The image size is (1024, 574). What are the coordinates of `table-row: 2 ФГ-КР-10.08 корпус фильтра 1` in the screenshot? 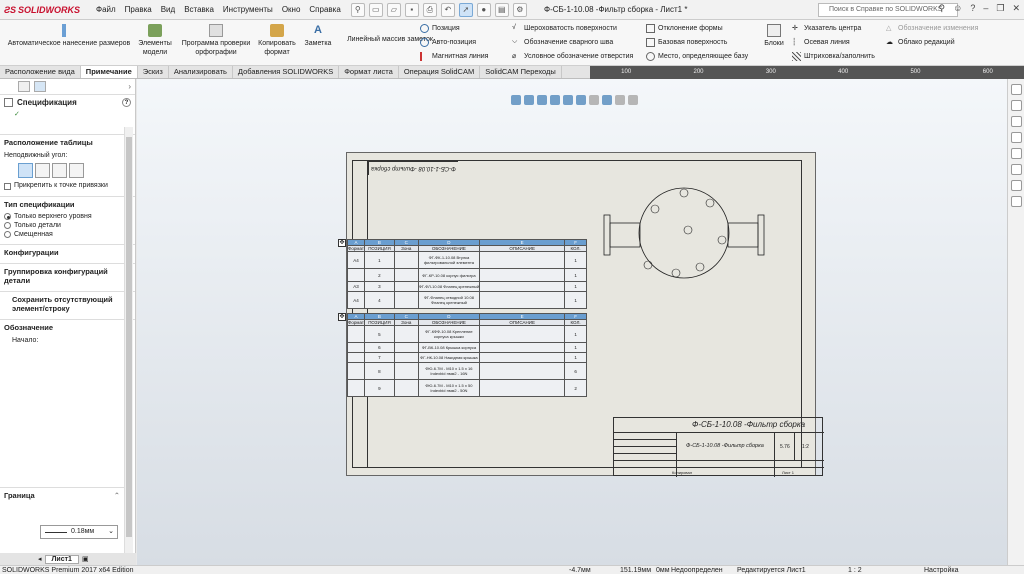 It's located at (467, 275).